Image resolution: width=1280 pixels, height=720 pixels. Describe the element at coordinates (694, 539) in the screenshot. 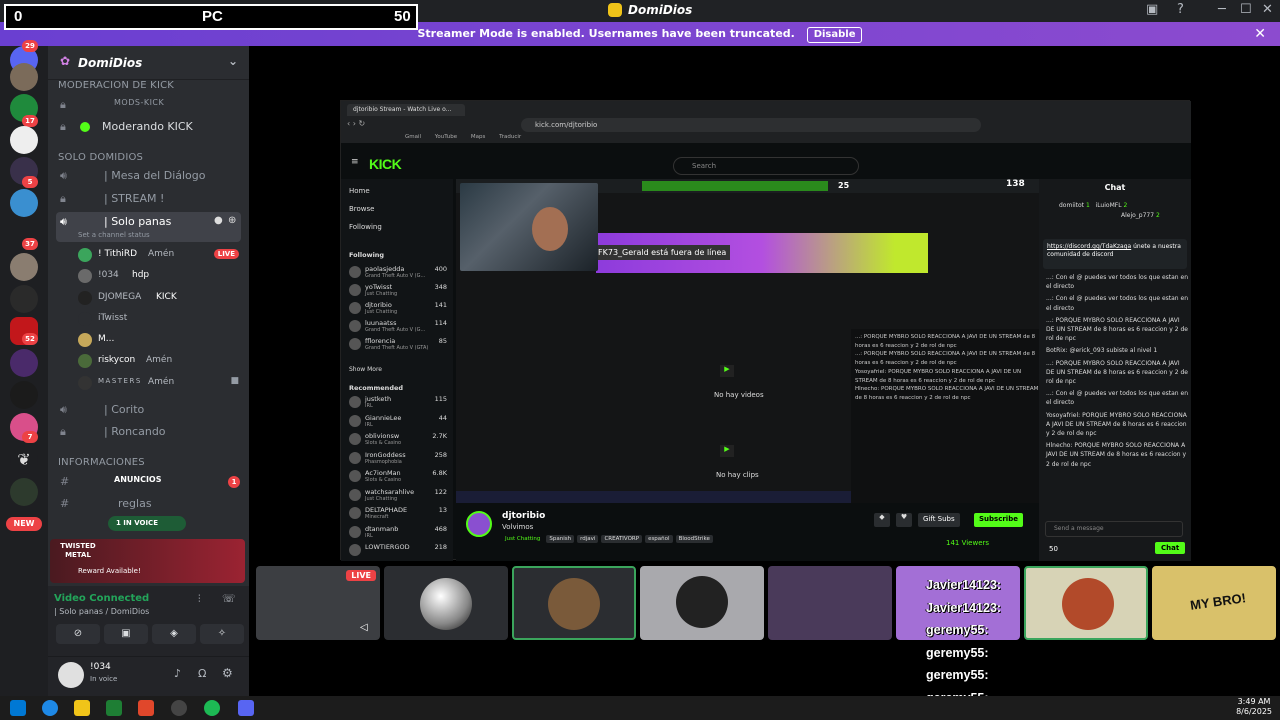

I see `stream-tag: BloodStrike` at that location.